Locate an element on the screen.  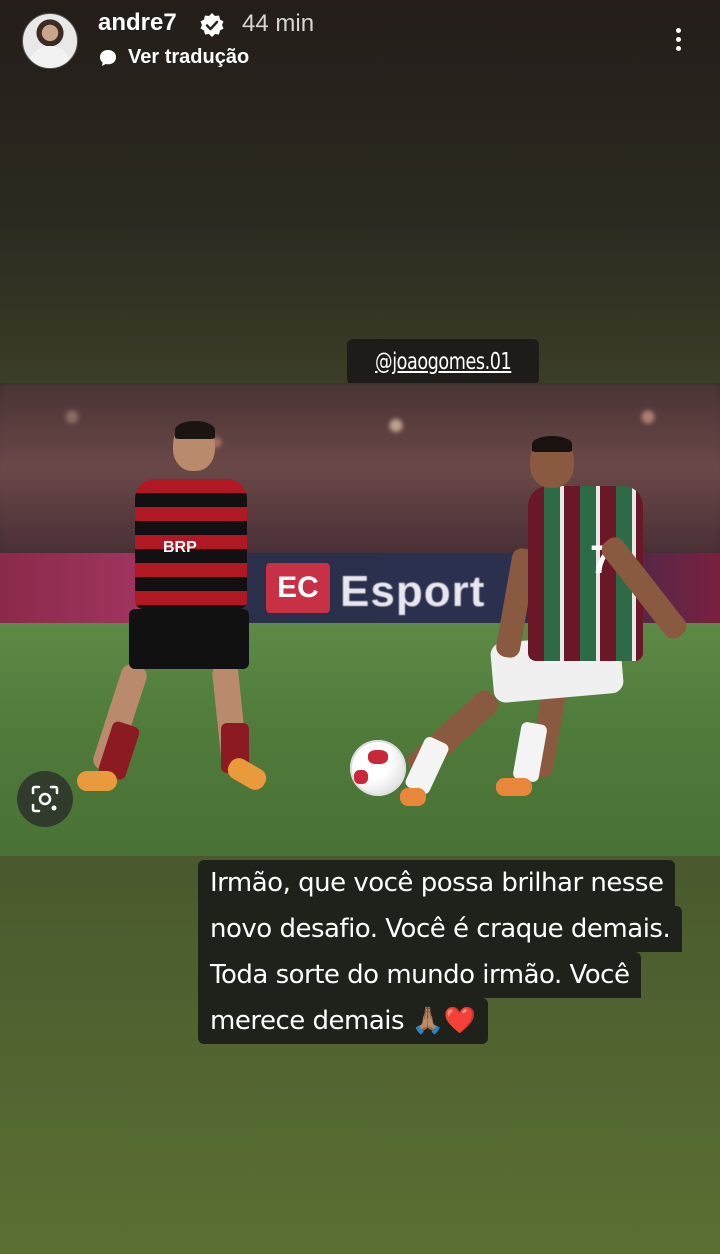
player1-sponsor: BRP is located at coordinates (180, 547).